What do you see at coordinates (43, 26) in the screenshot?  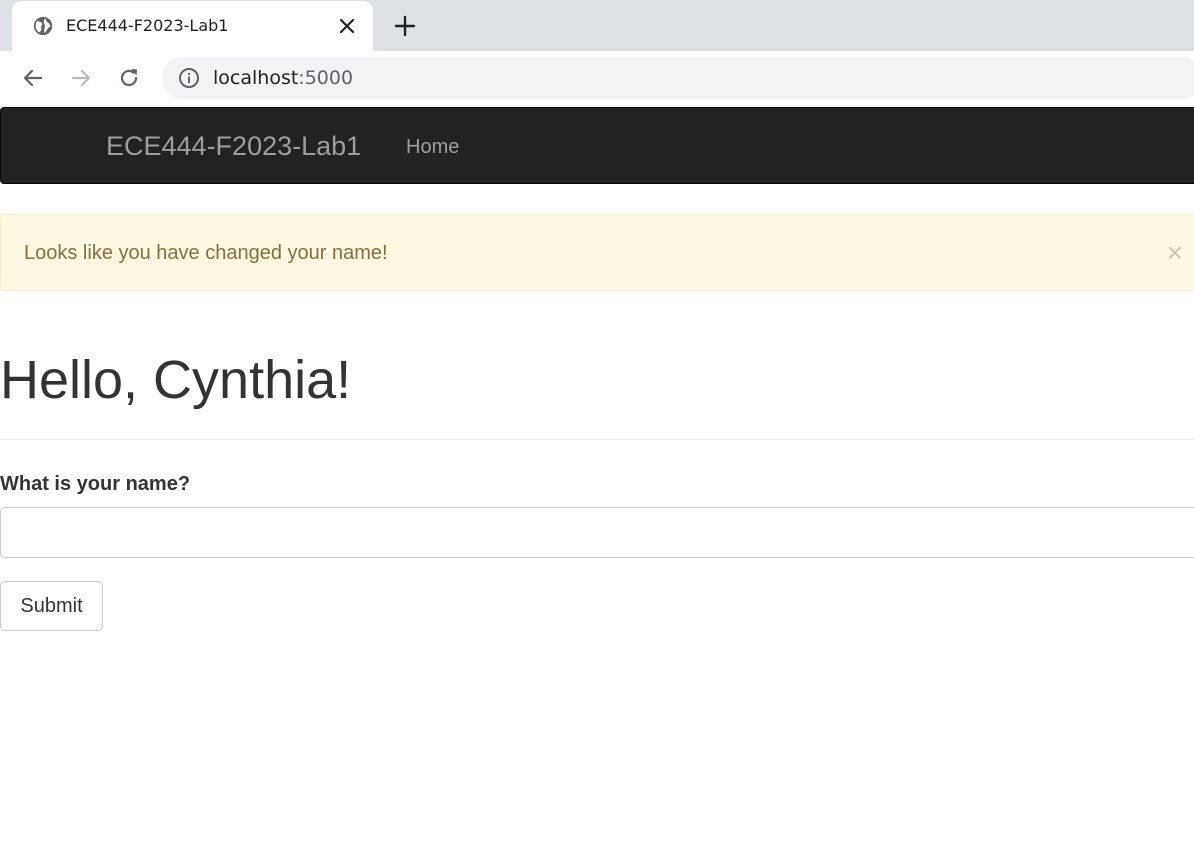 I see `globe-icon` at bounding box center [43, 26].